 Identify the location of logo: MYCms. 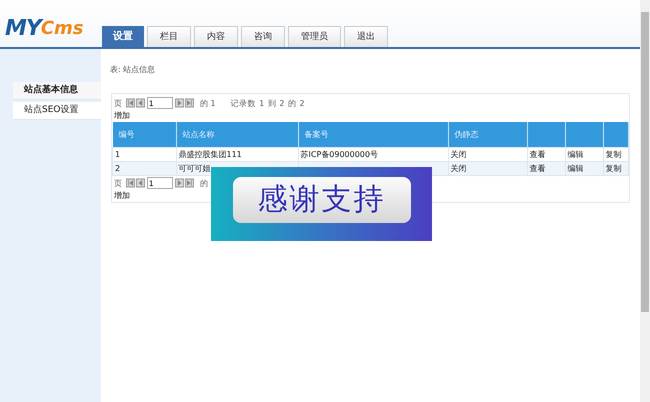
(44, 28).